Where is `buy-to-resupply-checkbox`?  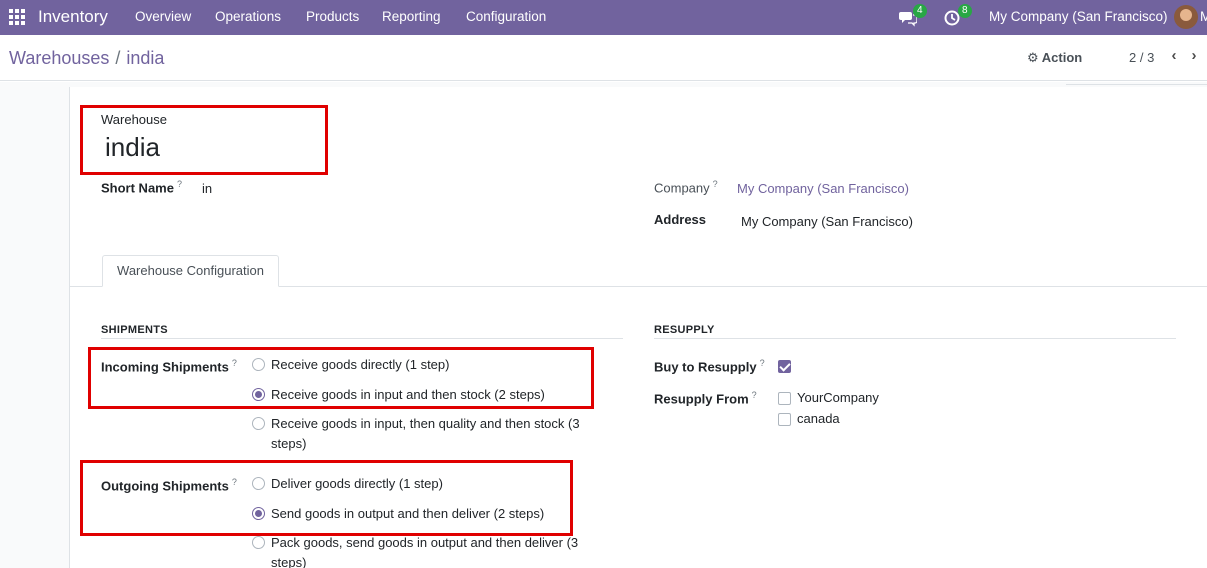
buy-to-resupply-checkbox is located at coordinates (784, 366).